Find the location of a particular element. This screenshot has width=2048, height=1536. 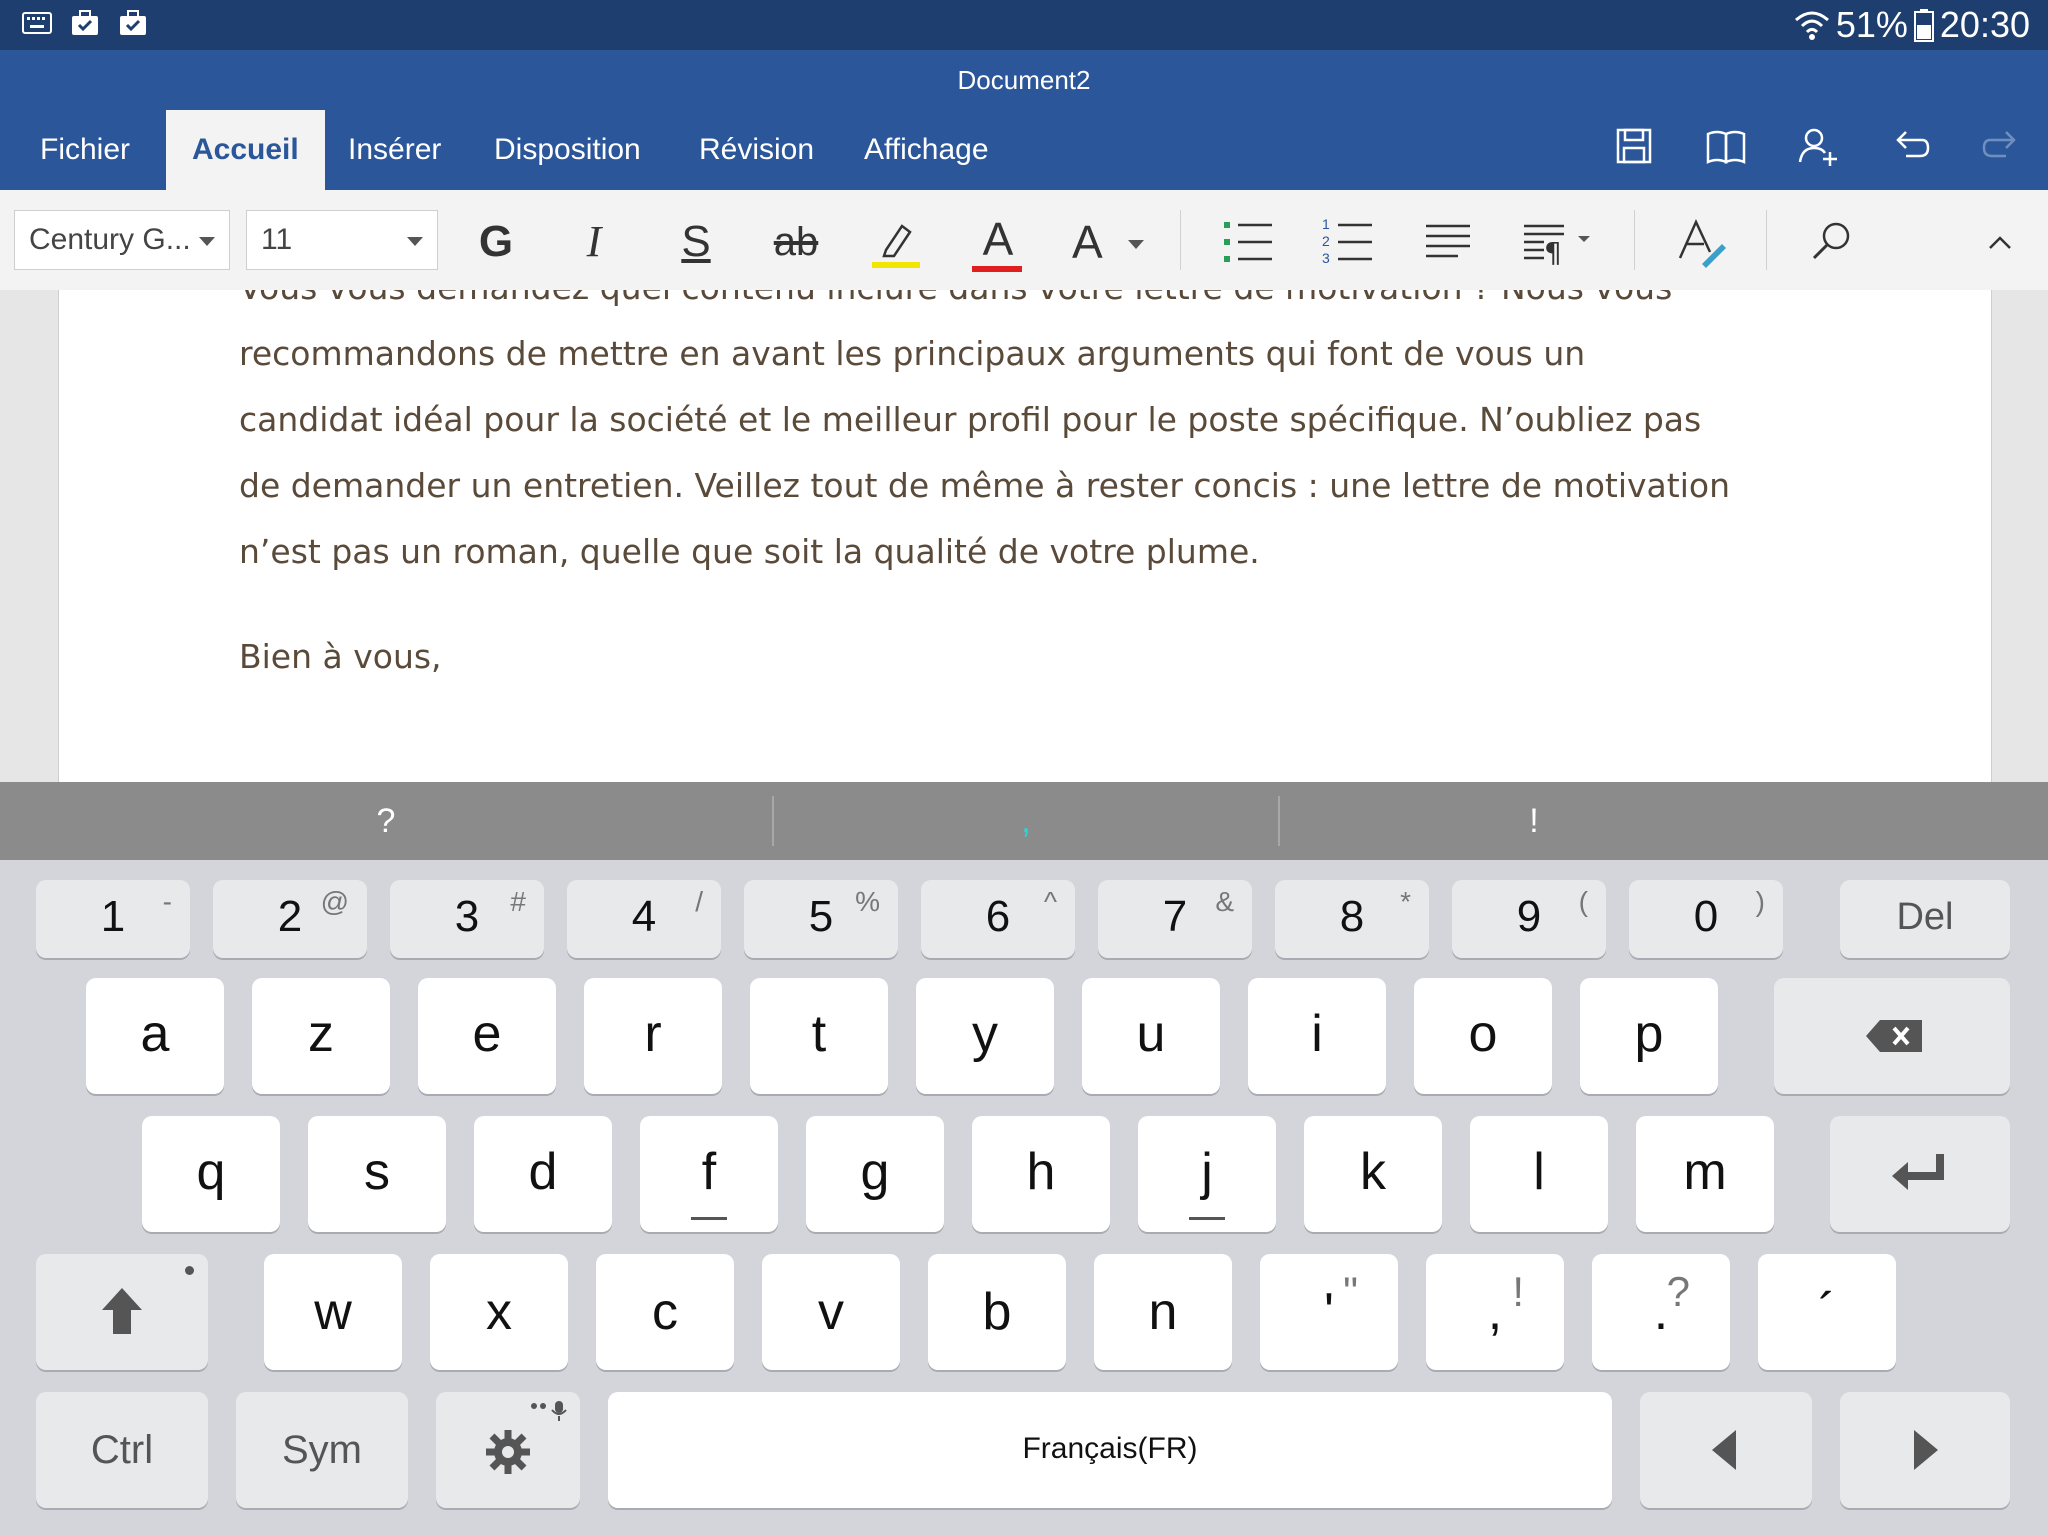

tab-accueil: Accueil is located at coordinates (245, 150).